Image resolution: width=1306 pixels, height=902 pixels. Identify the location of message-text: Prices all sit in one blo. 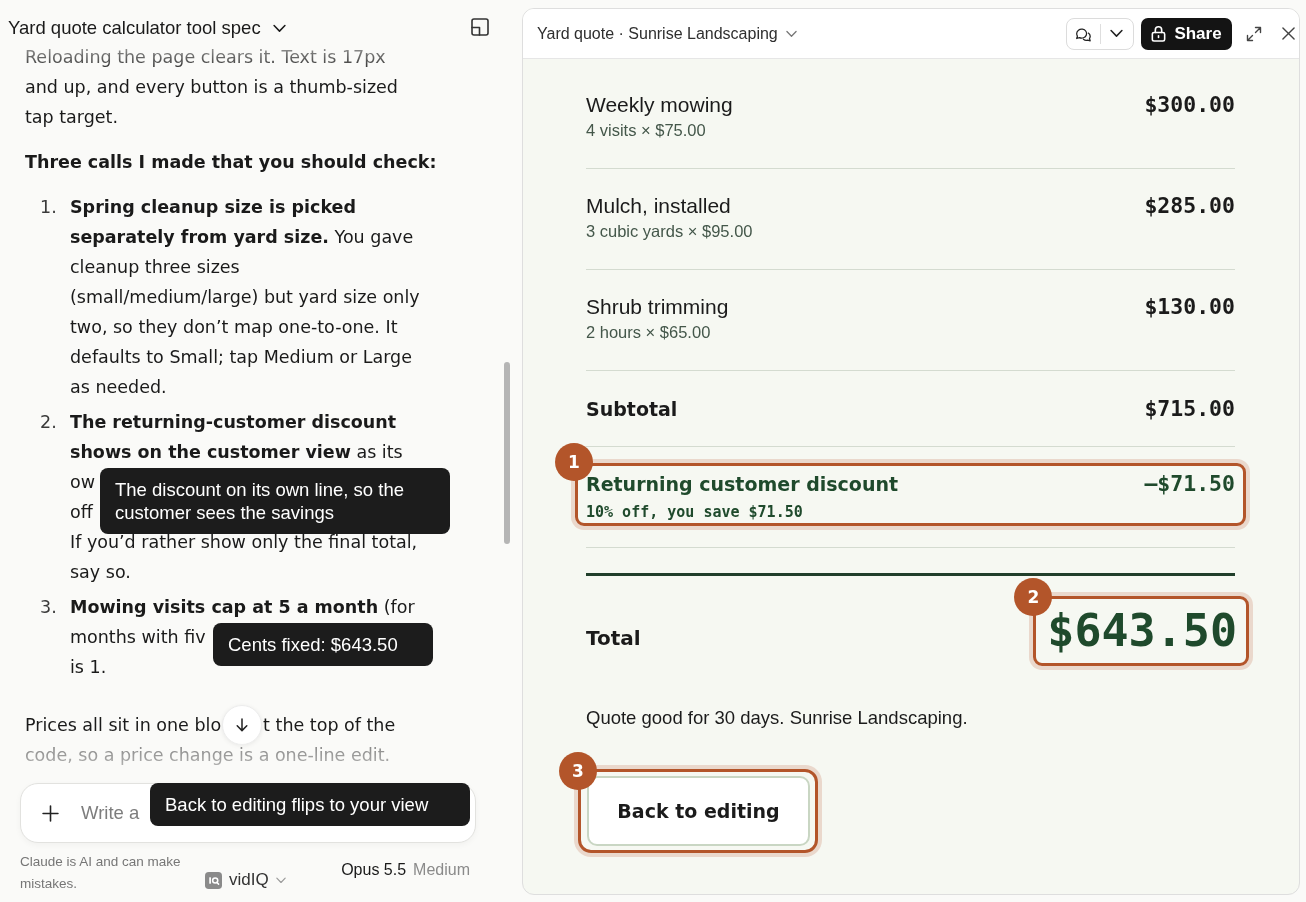
(123, 725).